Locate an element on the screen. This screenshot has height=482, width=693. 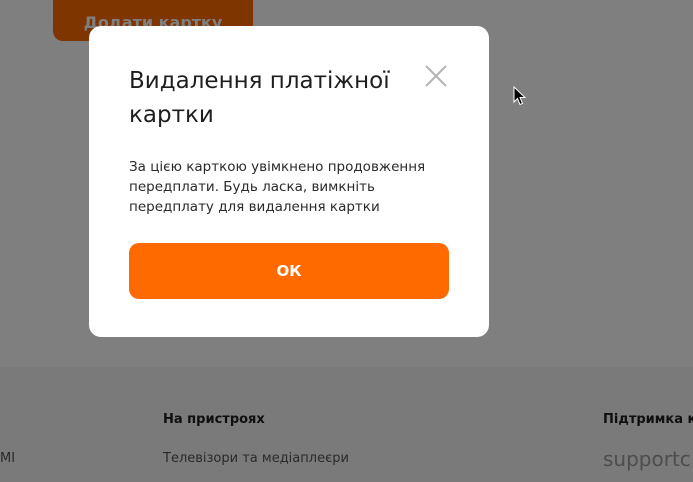
close-icon is located at coordinates (436, 76).